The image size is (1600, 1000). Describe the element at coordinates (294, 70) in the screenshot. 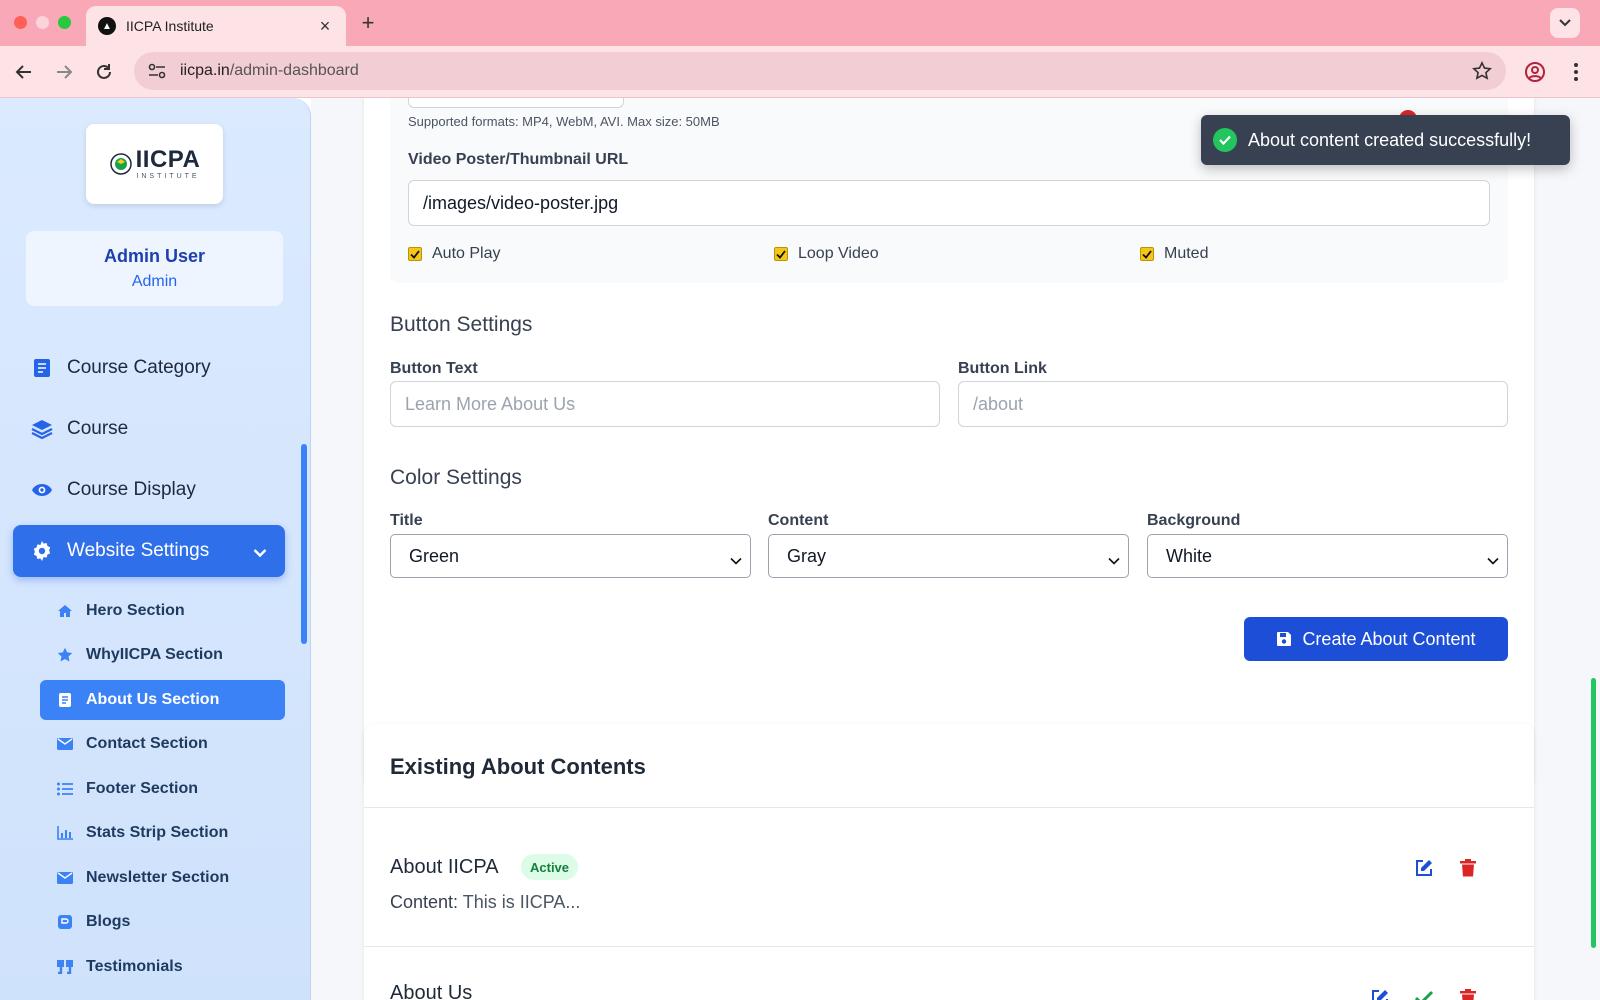

I see `url-path: /admin-dashboard` at that location.